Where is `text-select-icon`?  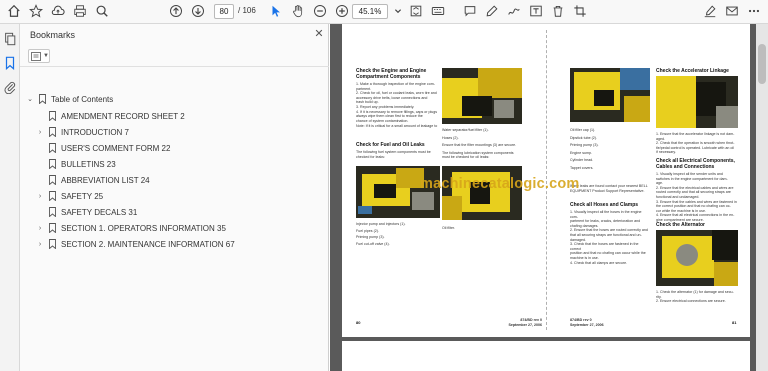
text-select-icon is located at coordinates (536, 11).